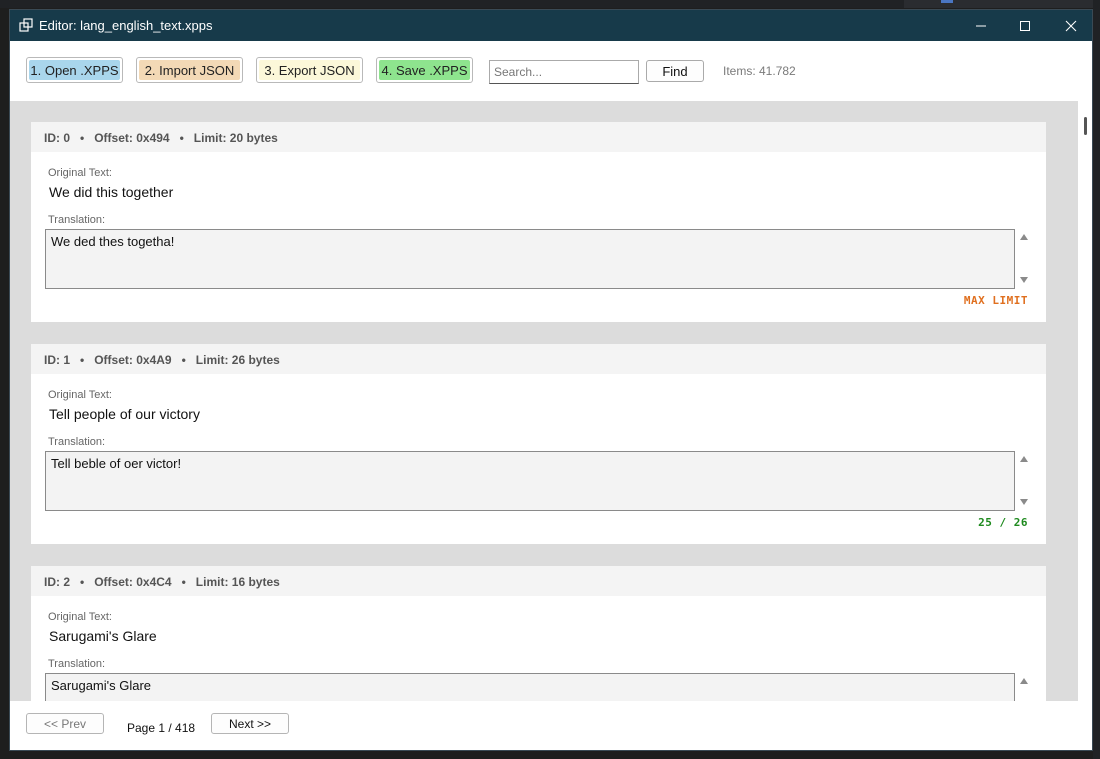 This screenshot has width=1100, height=759. I want to click on entry-header: ID: 0 • Offset: 0x494 • Limit: 20 bytes, so click(538, 137).